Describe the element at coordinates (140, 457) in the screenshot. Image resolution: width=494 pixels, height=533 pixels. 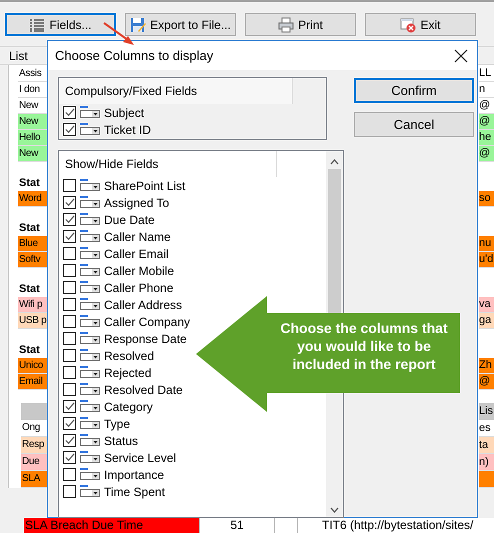
I see `field-label: Service Level` at that location.